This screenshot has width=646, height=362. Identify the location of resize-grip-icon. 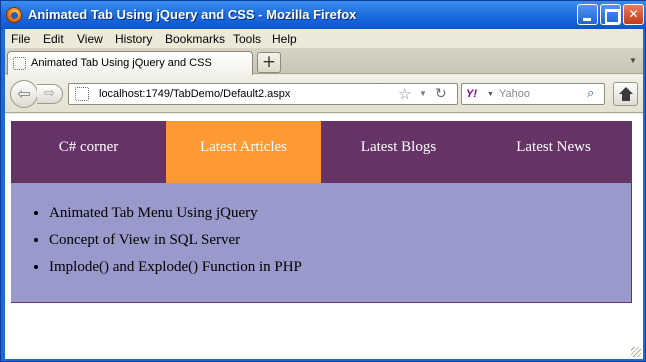
(636, 352).